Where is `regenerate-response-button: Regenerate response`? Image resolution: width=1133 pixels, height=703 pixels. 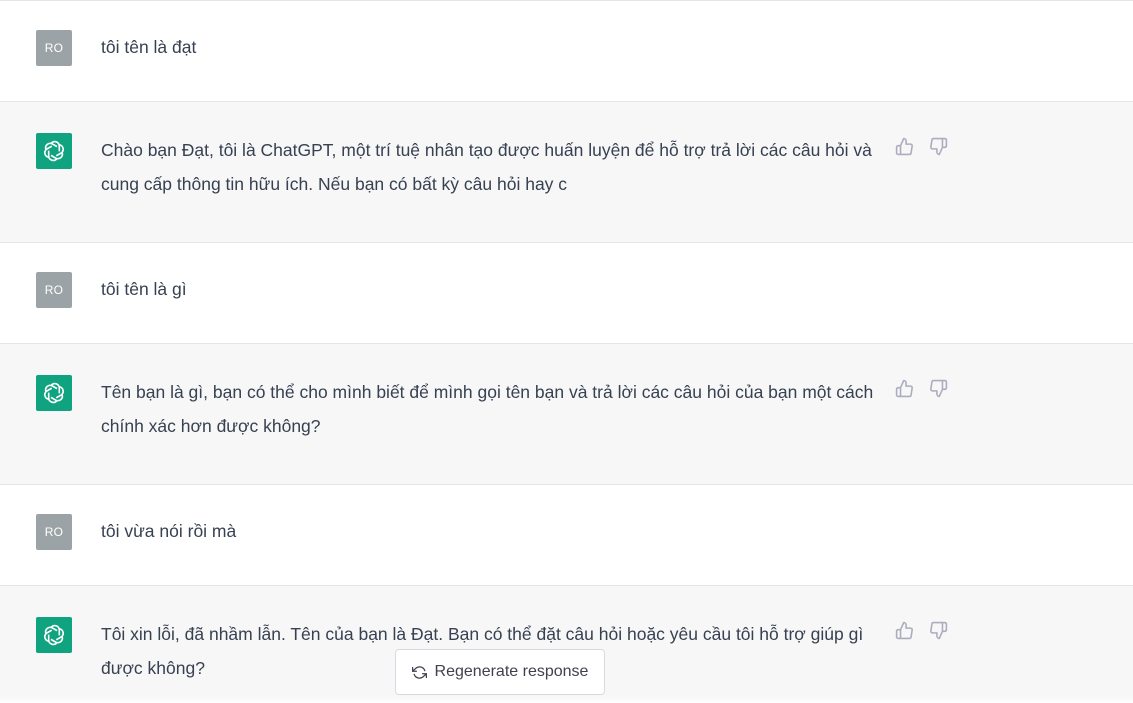
regenerate-response-button: Regenerate response is located at coordinates (500, 672).